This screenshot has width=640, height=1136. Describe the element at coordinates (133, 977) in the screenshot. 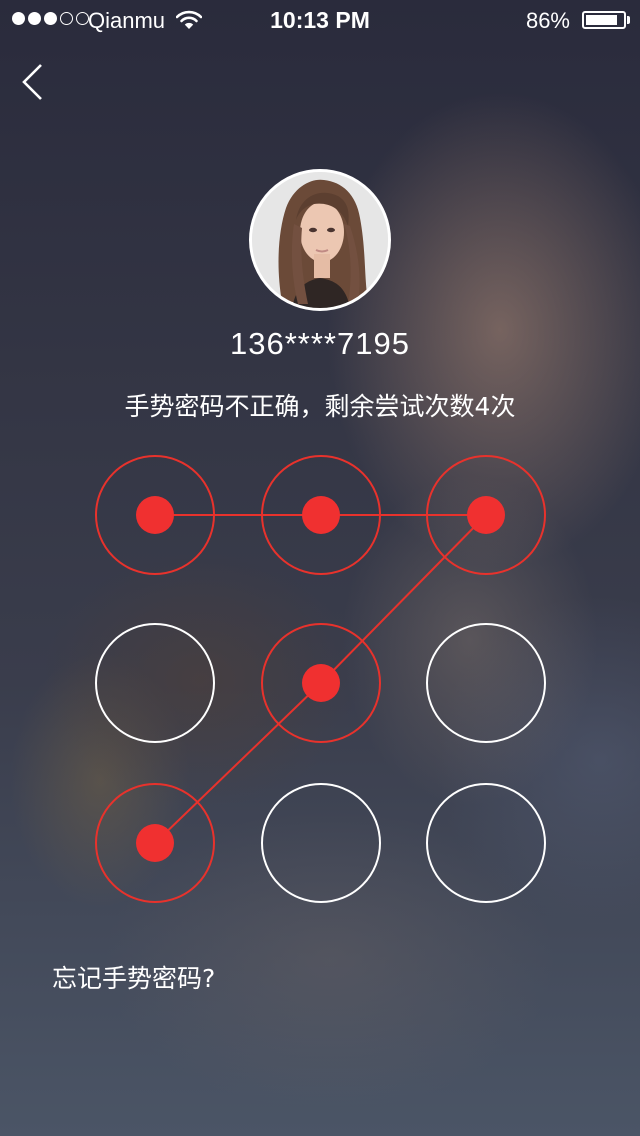

I see `forgot-gesture-link: 忘记手势密码?` at that location.